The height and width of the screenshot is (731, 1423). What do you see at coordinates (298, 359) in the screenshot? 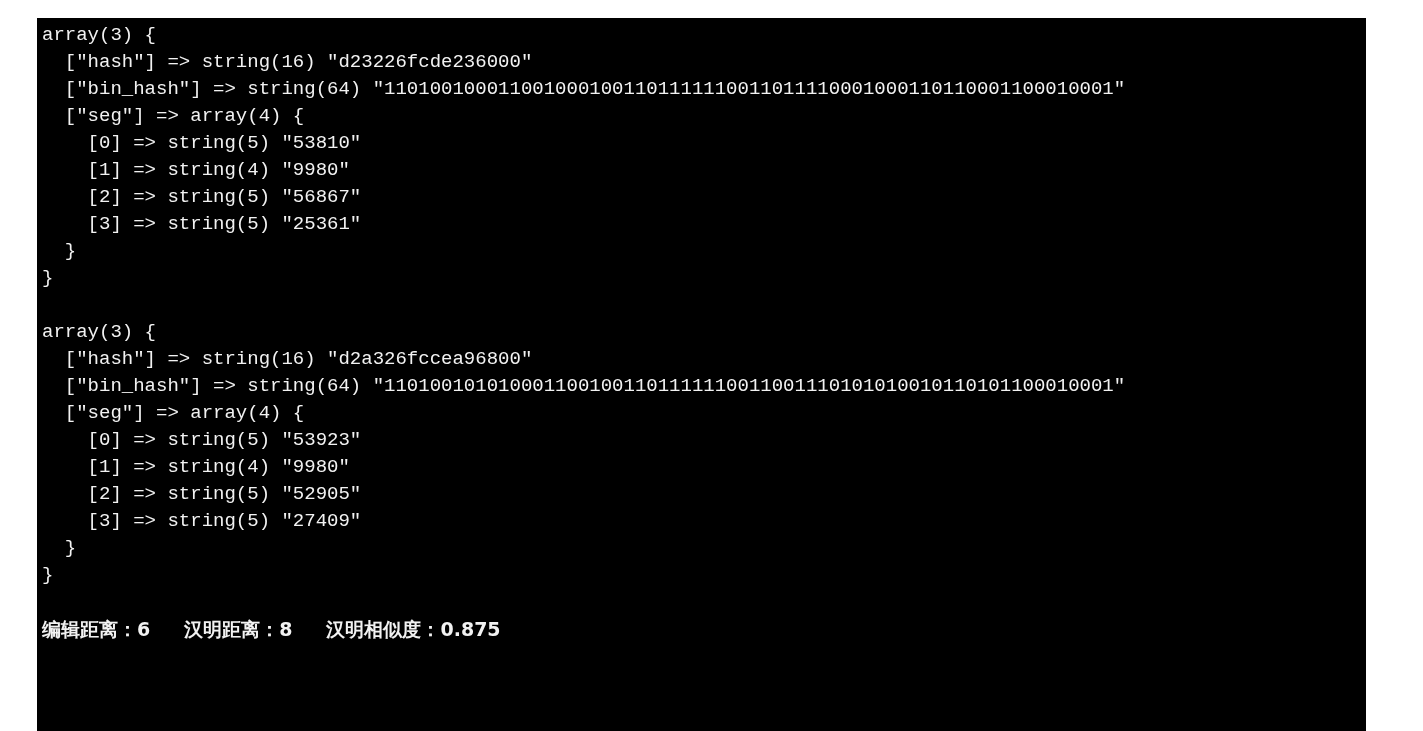
I see `console-line: ["hash"] => string(16) "d2a326fccea96800"` at bounding box center [298, 359].